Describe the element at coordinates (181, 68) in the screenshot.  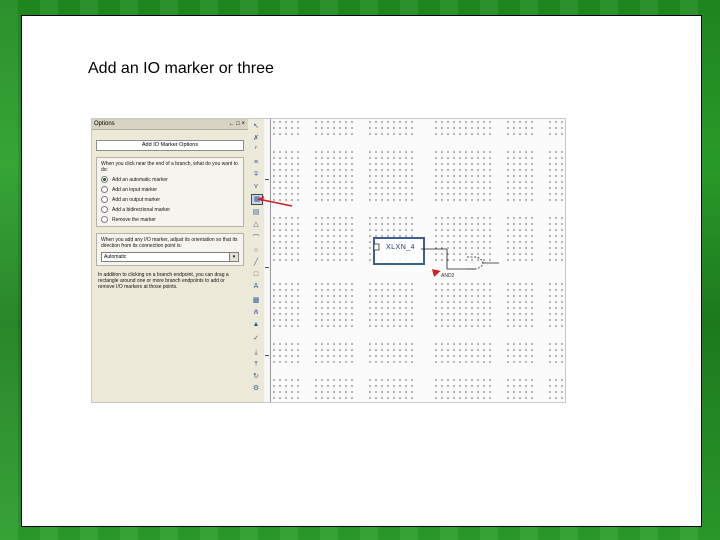
I see `slide-title: Add an IO marker or three` at that location.